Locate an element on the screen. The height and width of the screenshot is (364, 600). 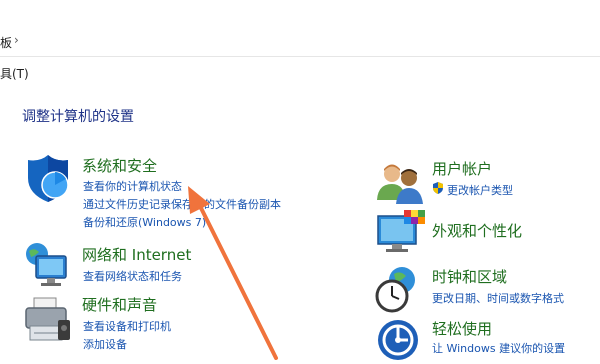
link-windows-suggest-settings: 让 Windows 建议你的设置 is located at coordinates (498, 348).